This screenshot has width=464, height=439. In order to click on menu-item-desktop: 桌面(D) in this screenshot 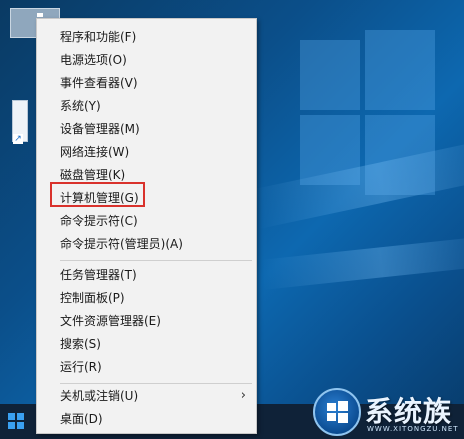, I will do `click(146, 419)`.